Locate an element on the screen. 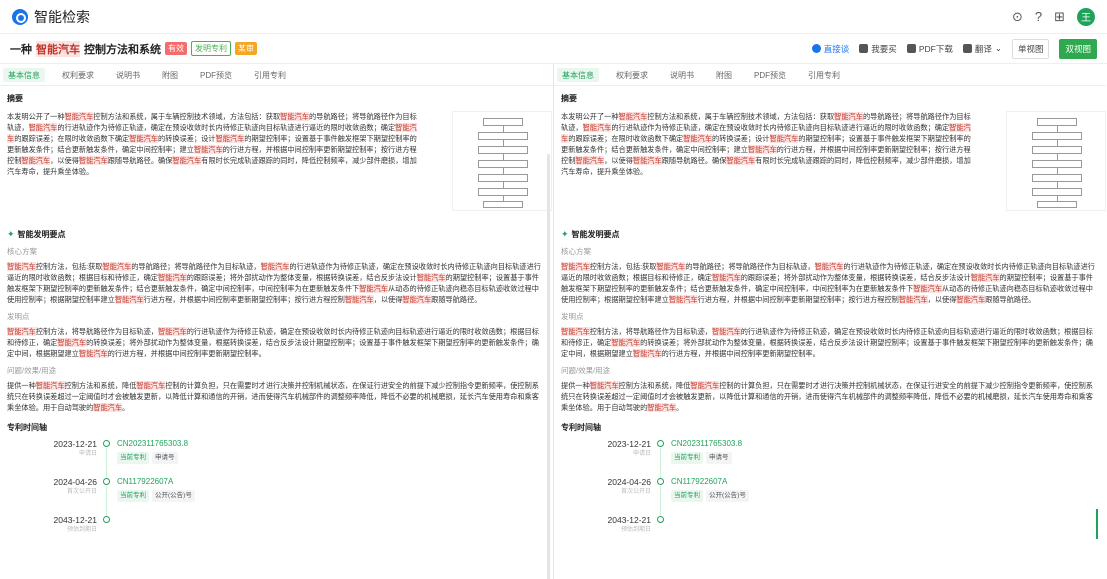 The height and width of the screenshot is (579, 1107). document-title: 一种 智能汽车 控制方法和系统 有效 发明专利 某审 is located at coordinates (133, 48).